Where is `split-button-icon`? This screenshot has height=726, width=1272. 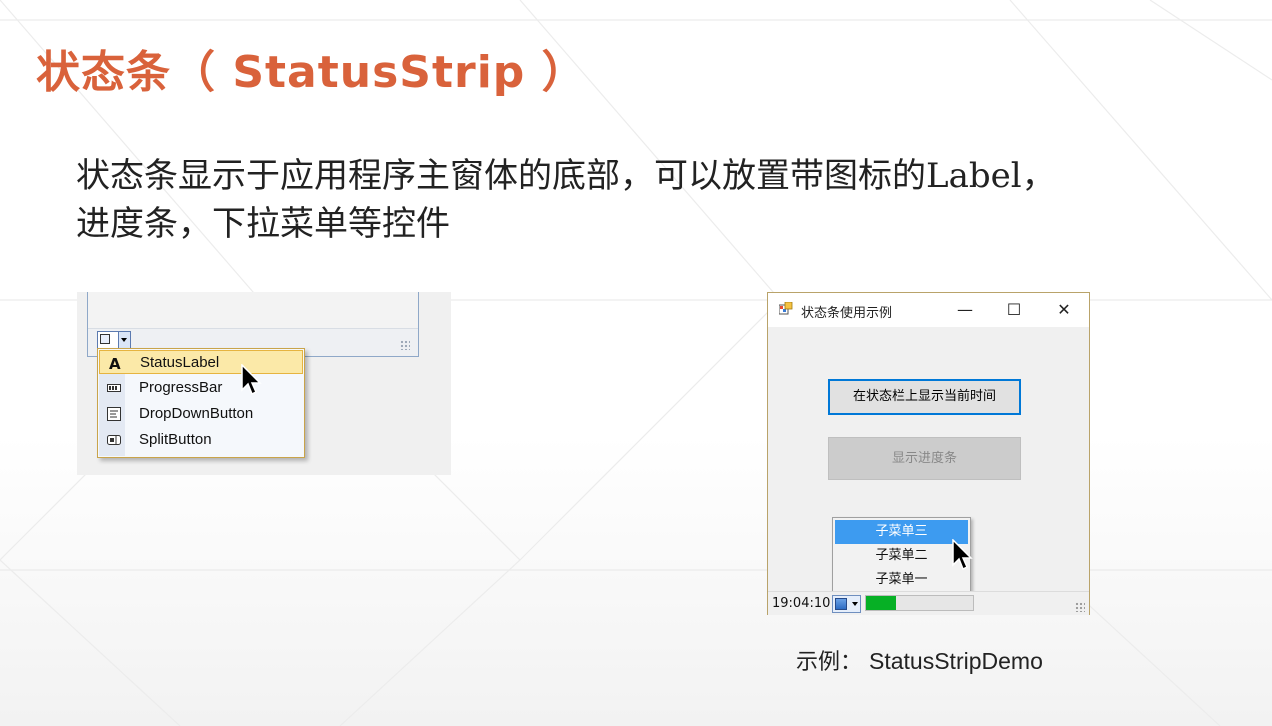 split-button-icon is located at coordinates (114, 440).